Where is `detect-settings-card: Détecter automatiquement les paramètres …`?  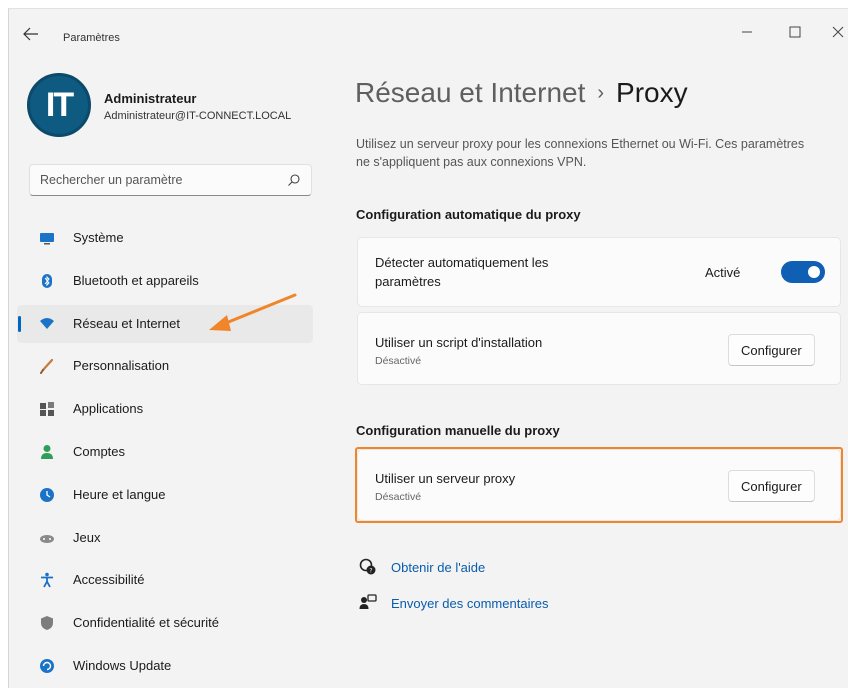
detect-settings-card: Détecter automatiquement les paramètres … is located at coordinates (599, 272).